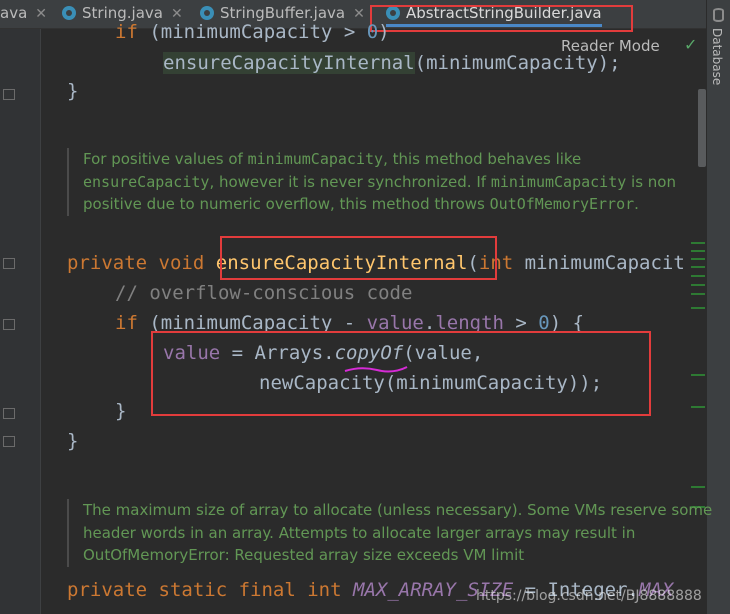  What do you see at coordinates (146, 181) in the screenshot?
I see `doc-code: ensureCapacity` at bounding box center [146, 181].